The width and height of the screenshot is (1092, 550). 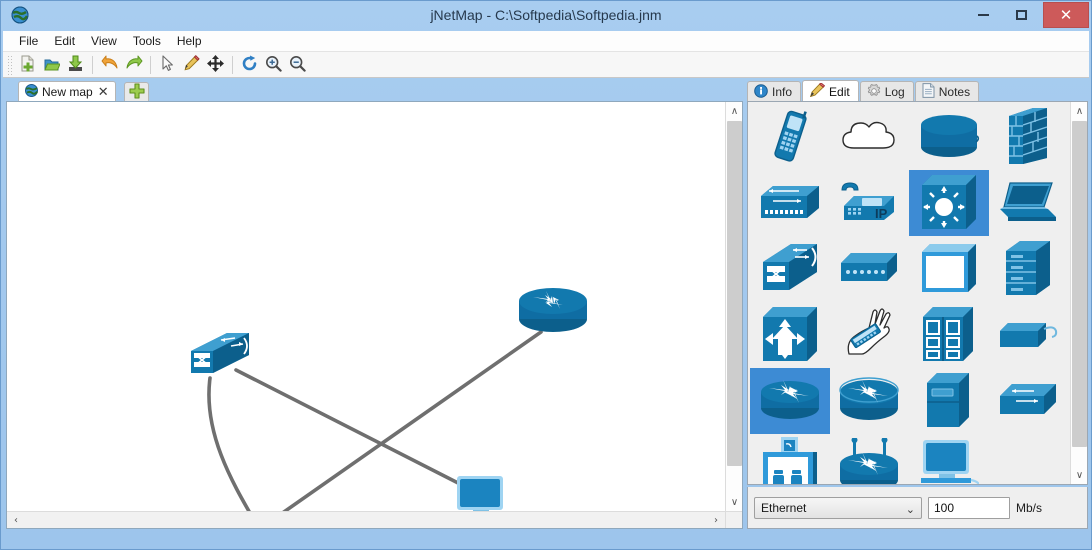 I want to click on palette-item-rack-cabinet, so click(x=949, y=335).